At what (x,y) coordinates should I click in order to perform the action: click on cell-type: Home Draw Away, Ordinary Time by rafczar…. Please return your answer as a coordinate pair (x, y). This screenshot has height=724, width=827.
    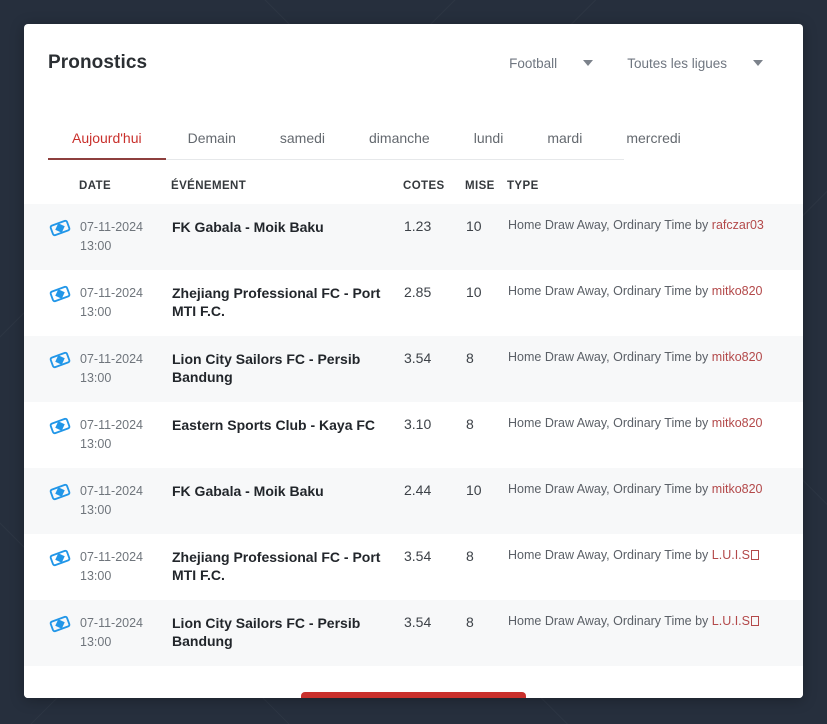
    Looking at the image, I should click on (655, 237).